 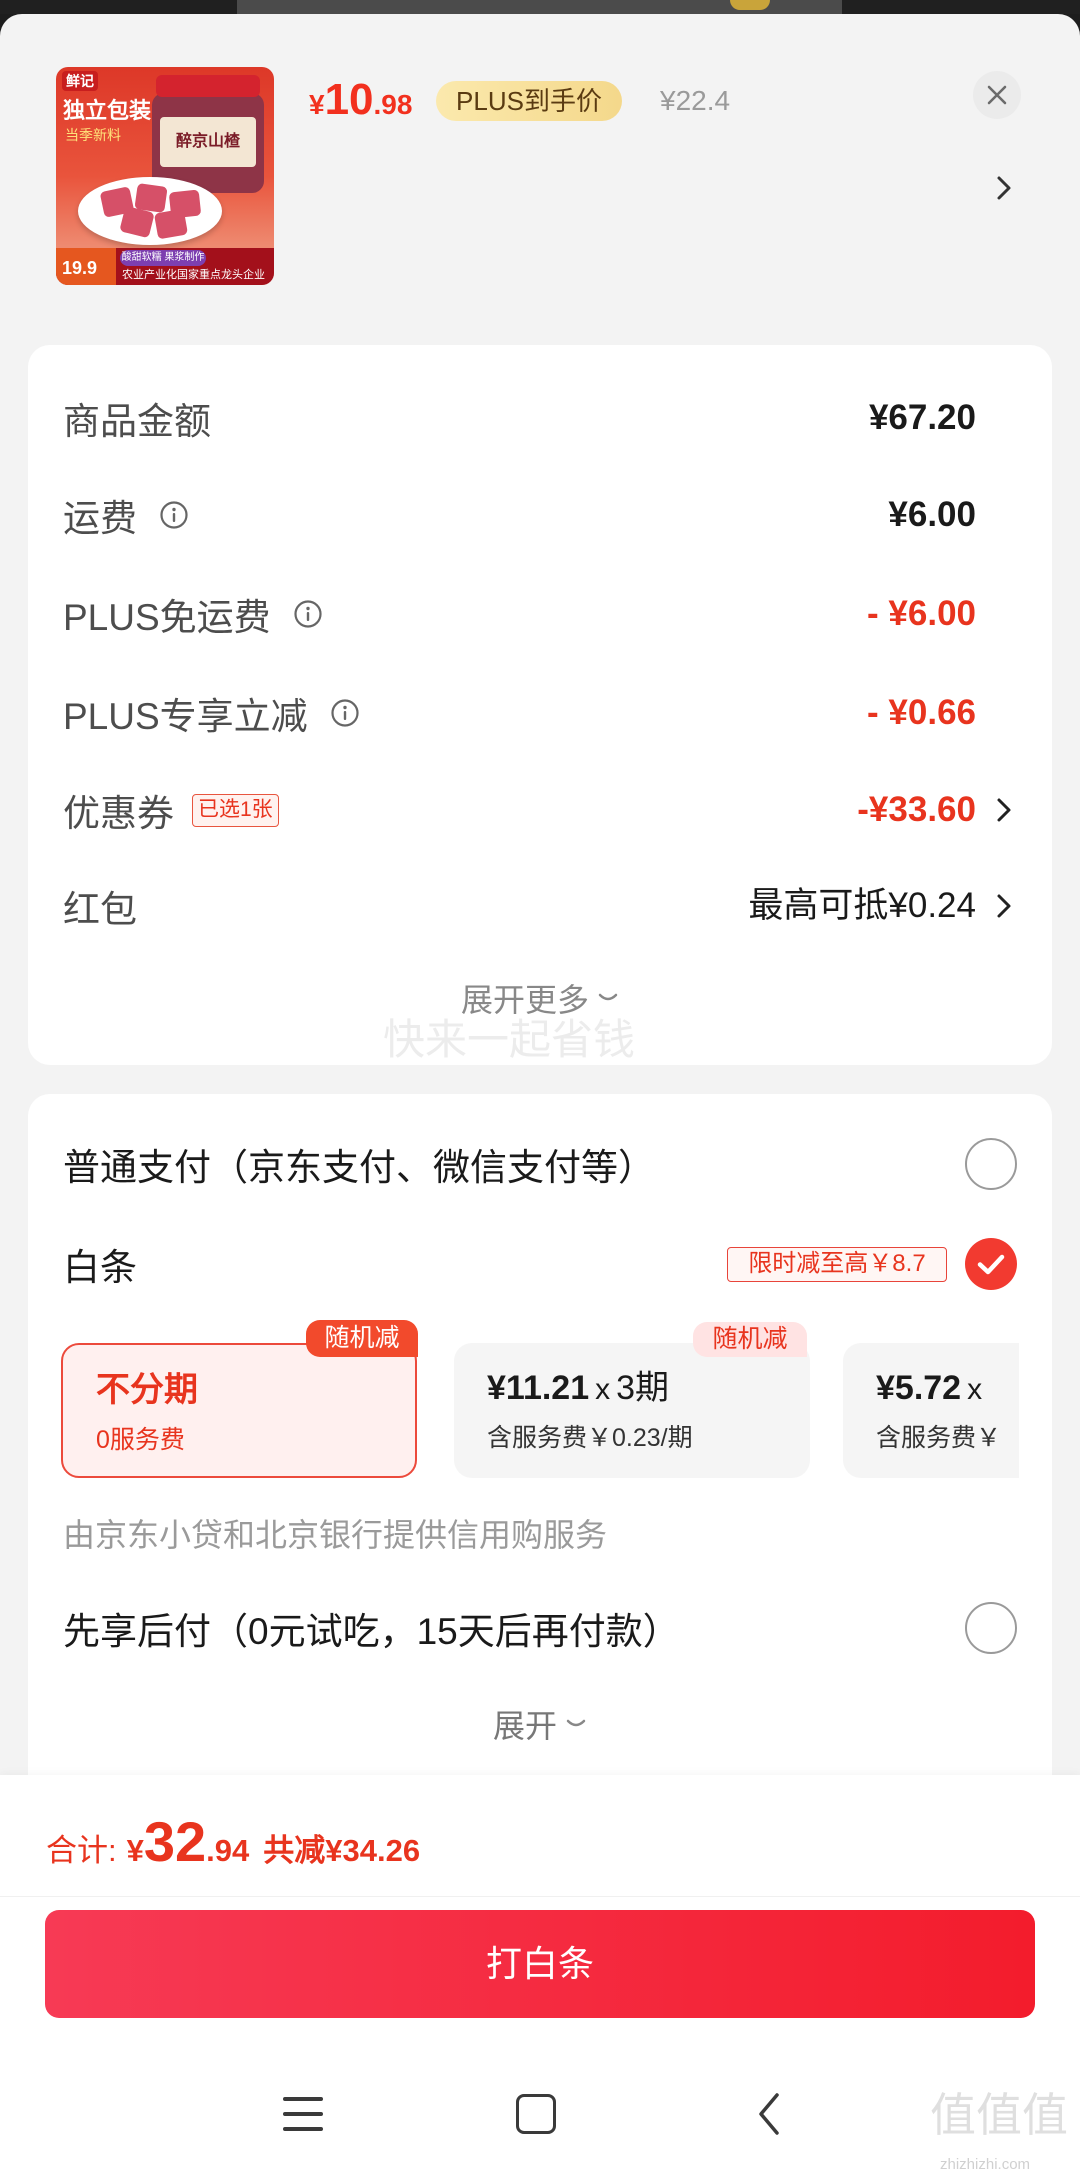 What do you see at coordinates (359, 1164) in the screenshot?
I see `normal-pay-label-group: 普通支付（京东支付、微信支付等）` at bounding box center [359, 1164].